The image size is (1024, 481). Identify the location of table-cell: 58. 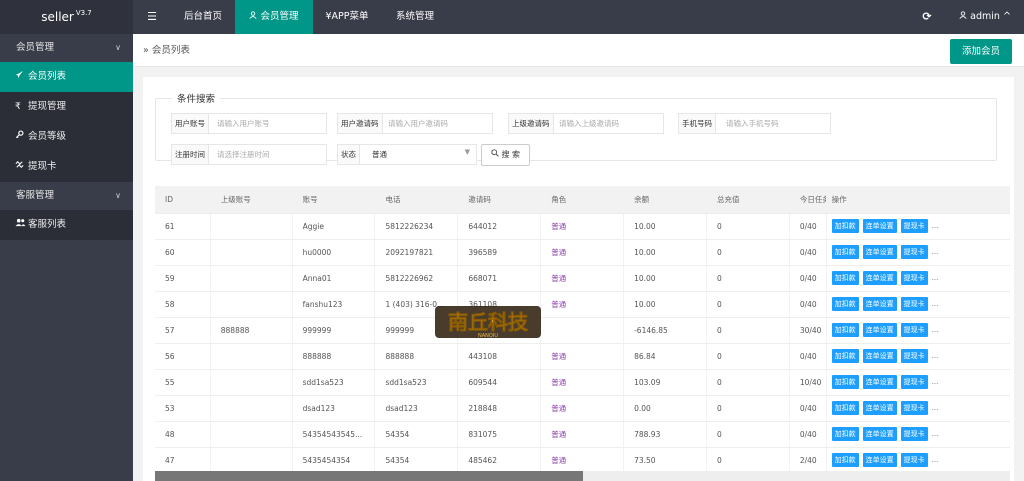
(183, 304).